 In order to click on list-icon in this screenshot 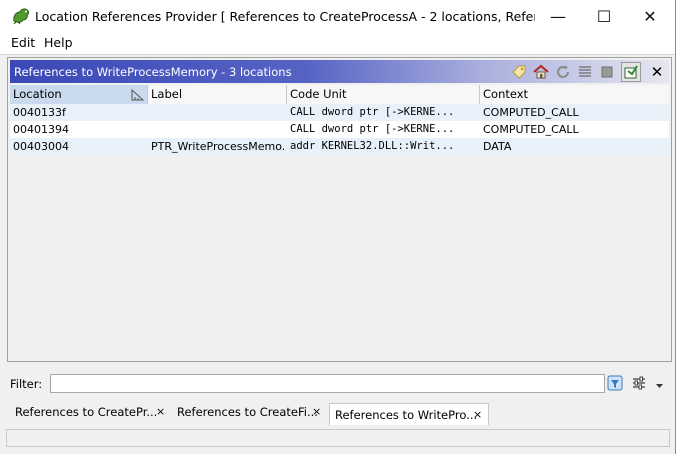, I will do `click(585, 72)`.